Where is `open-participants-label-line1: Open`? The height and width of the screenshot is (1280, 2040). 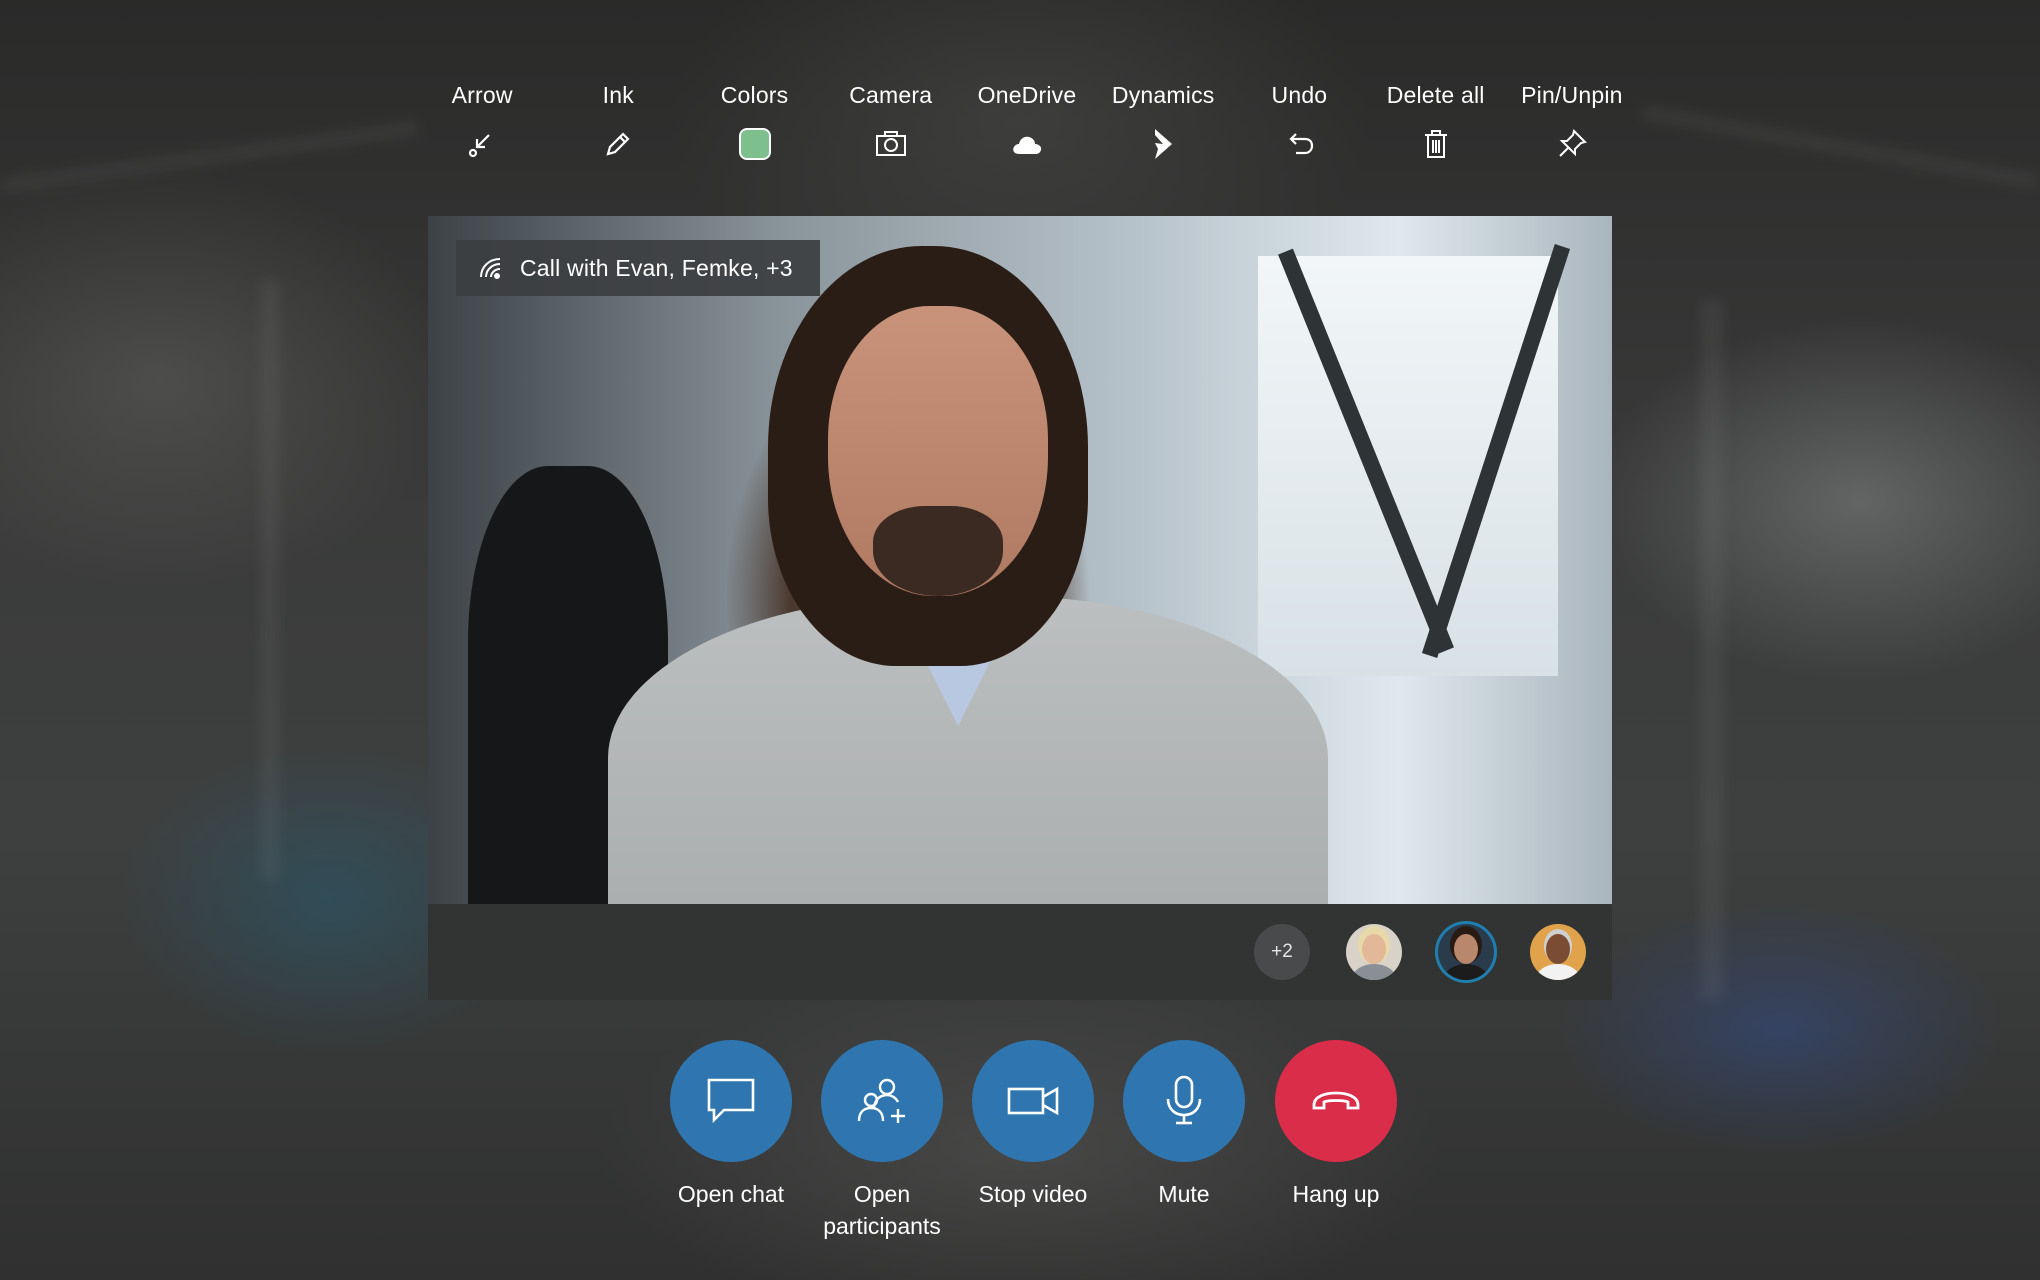 open-participants-label-line1: Open is located at coordinates (882, 1194).